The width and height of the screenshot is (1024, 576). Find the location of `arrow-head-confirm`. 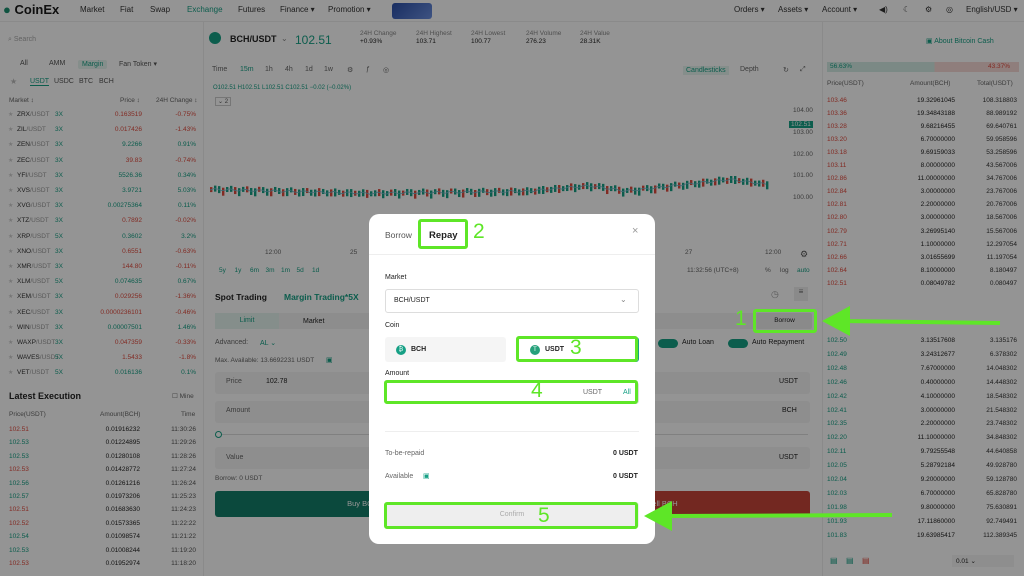

arrow-head-confirm is located at coordinates (658, 516).